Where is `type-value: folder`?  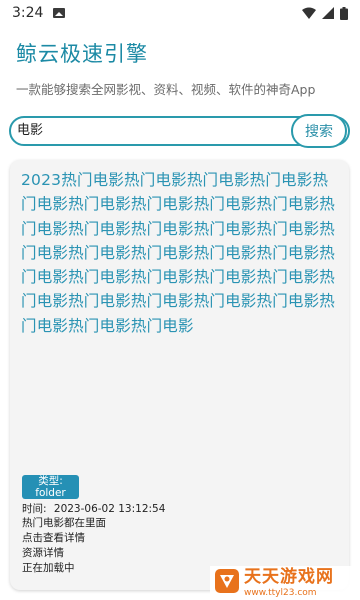 type-value: folder is located at coordinates (50, 493).